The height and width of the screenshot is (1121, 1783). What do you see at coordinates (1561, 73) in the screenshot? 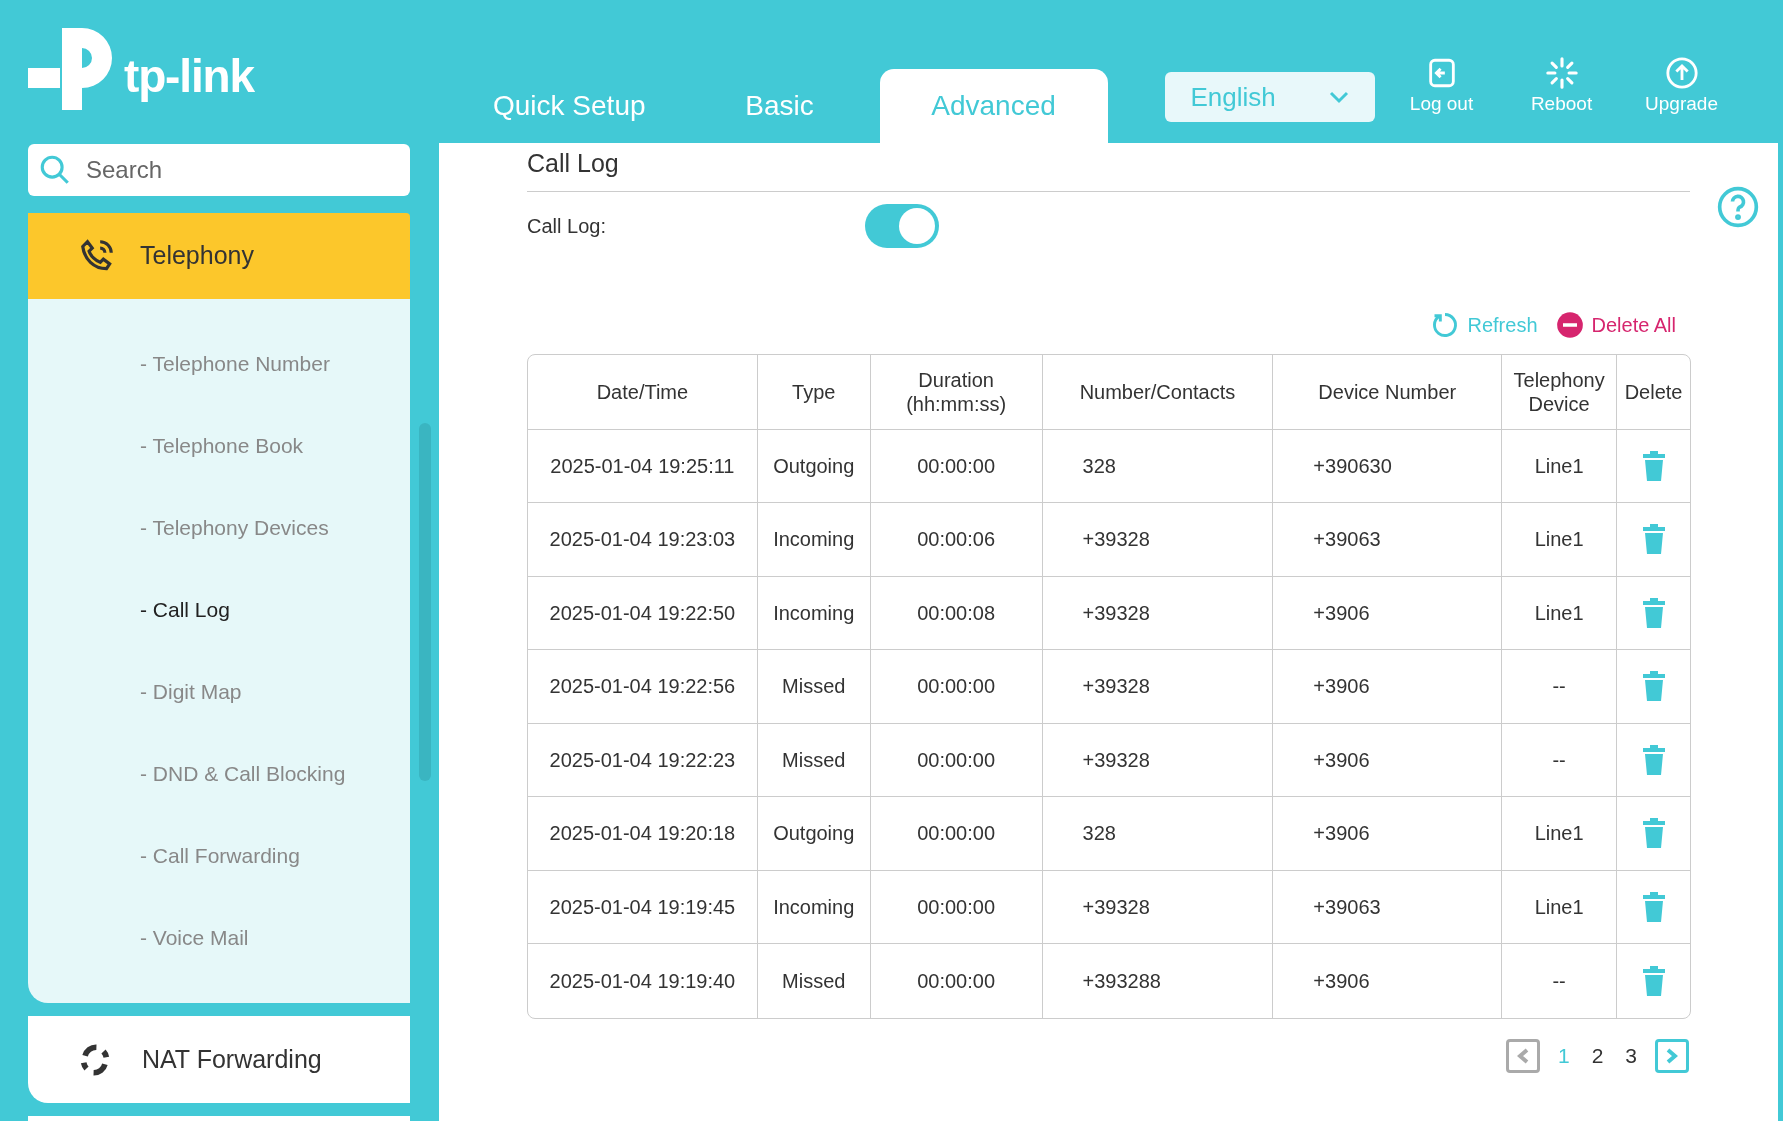
I see `reboot-icon` at bounding box center [1561, 73].